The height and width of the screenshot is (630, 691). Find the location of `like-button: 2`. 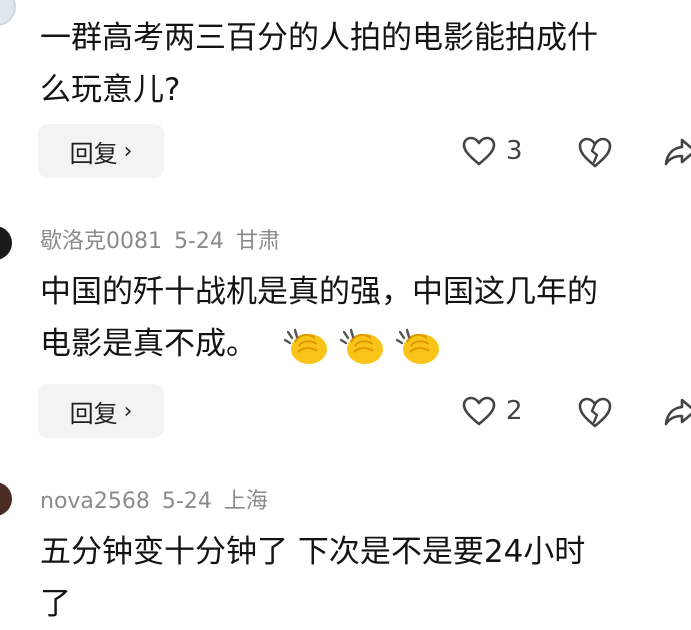

like-button: 2 is located at coordinates (492, 411).